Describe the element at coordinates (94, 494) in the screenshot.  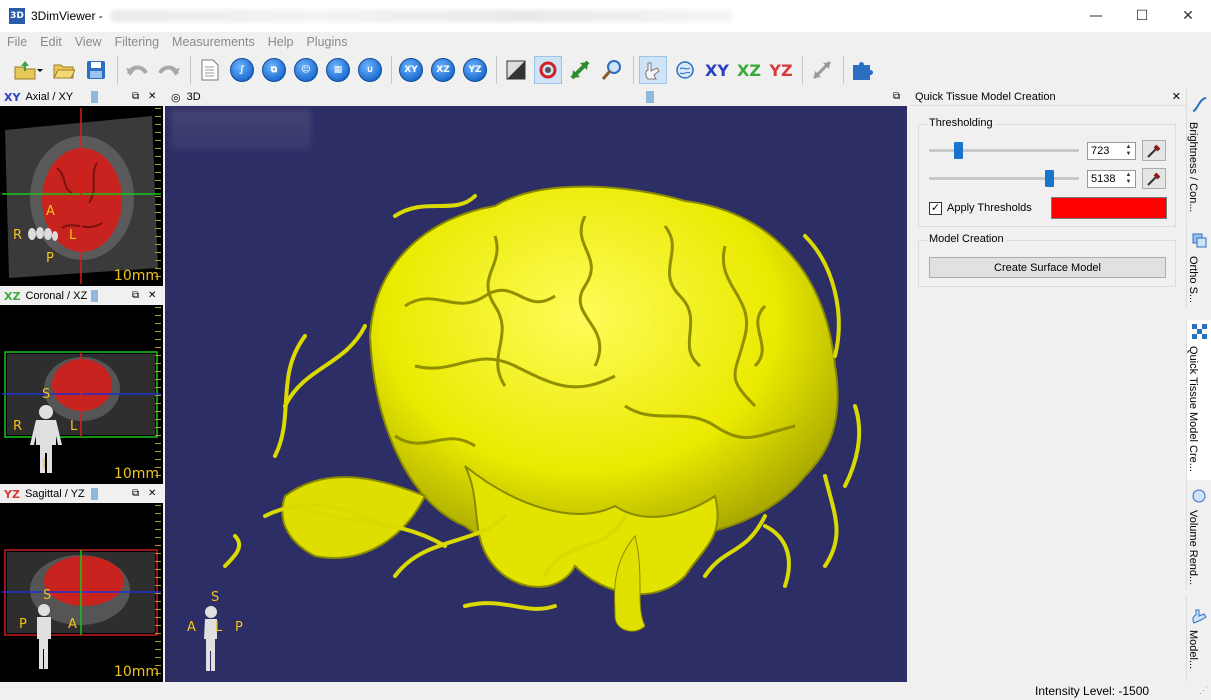
I see `sagittal-slice-scrollbar` at that location.